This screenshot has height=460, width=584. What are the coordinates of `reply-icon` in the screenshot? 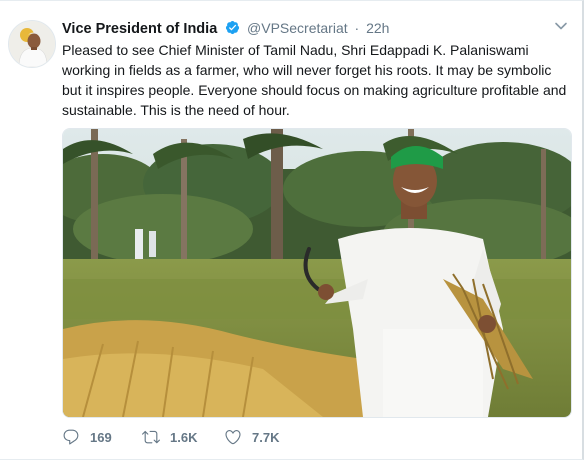 It's located at (71, 437).